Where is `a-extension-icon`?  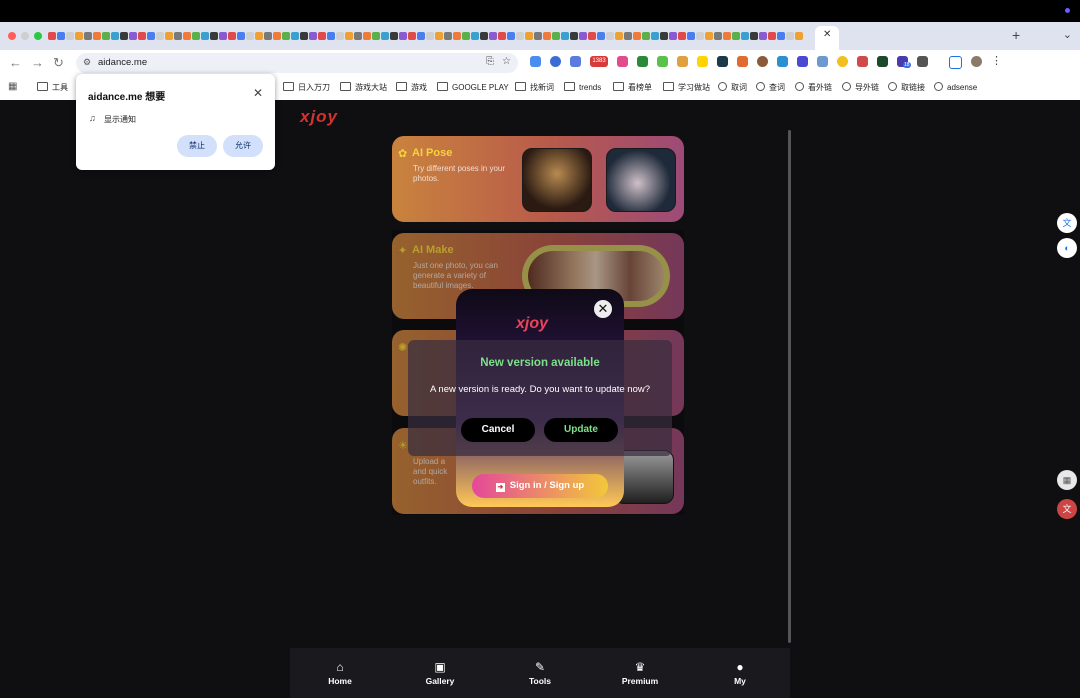 a-extension-icon is located at coordinates (662, 61).